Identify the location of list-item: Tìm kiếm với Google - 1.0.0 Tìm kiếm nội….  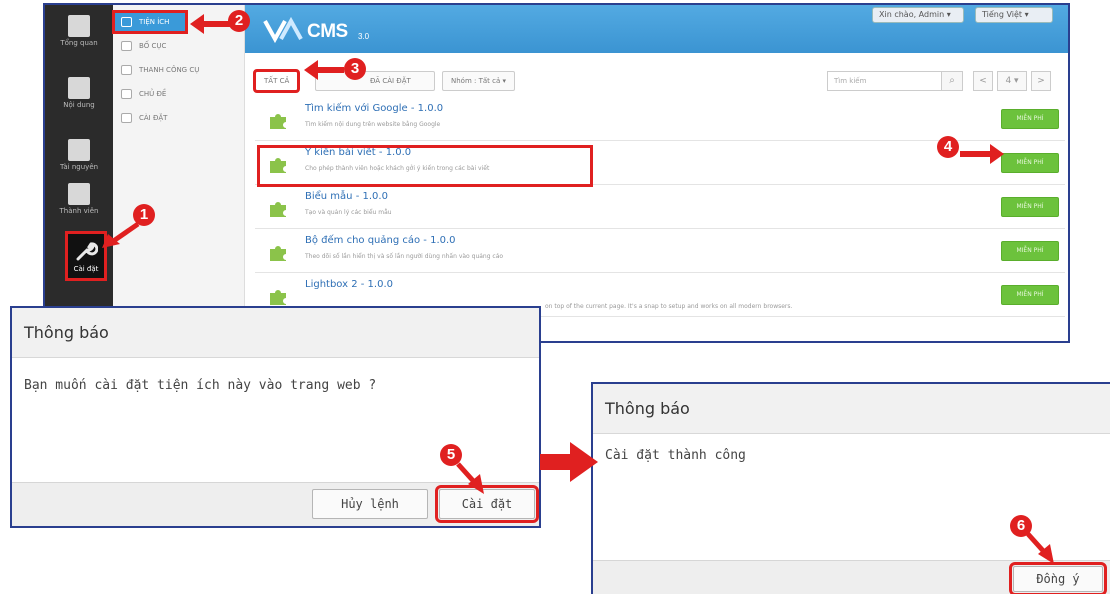
(660, 119).